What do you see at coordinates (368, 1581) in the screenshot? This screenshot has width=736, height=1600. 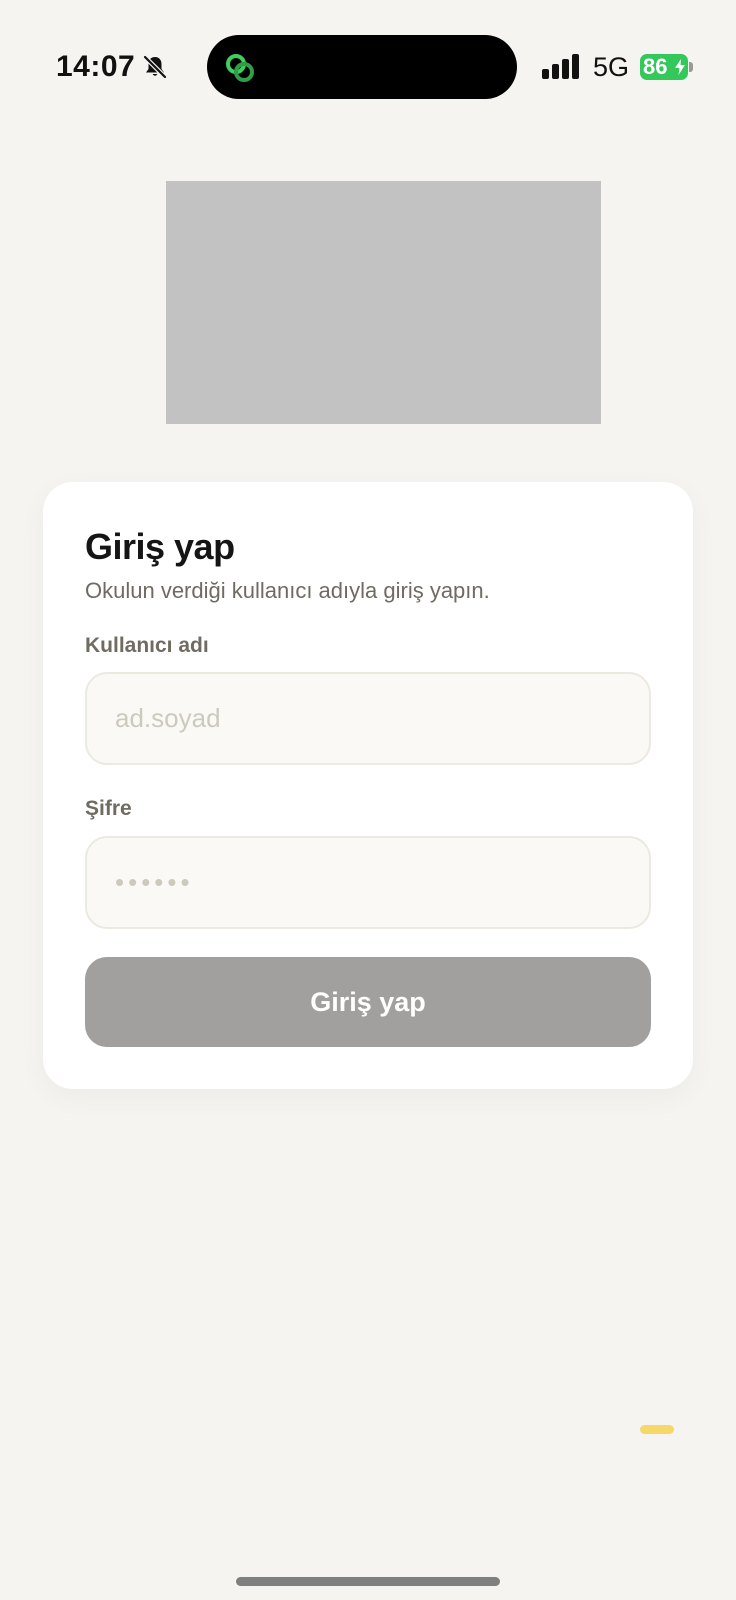 I see `home-indicator` at bounding box center [368, 1581].